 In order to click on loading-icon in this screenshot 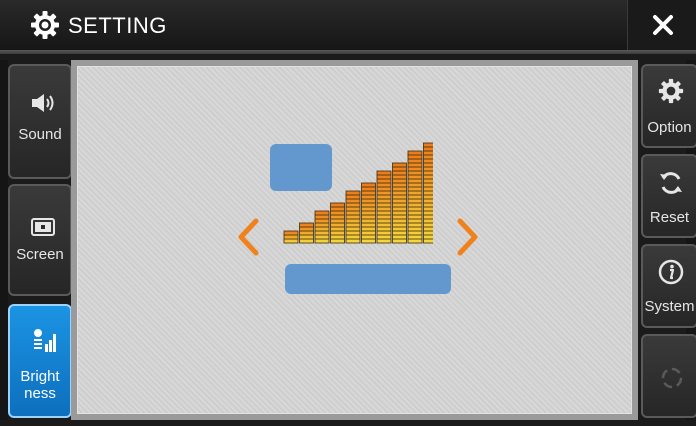, I will do `click(672, 378)`.